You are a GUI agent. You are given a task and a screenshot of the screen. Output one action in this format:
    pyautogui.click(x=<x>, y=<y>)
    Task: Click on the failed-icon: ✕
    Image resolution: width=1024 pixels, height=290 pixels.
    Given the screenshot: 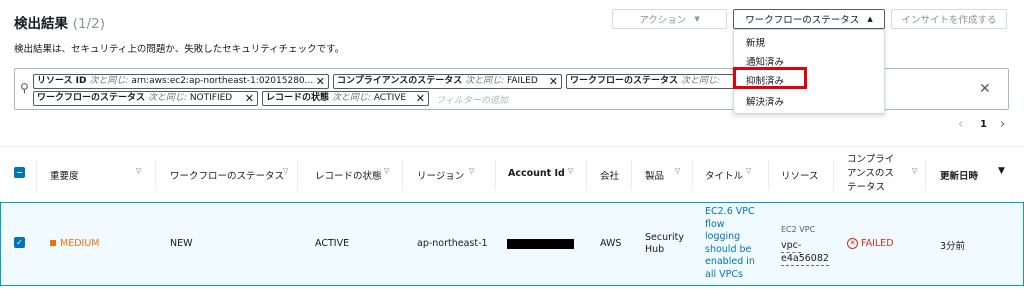 What is the action you would take?
    pyautogui.click(x=852, y=243)
    